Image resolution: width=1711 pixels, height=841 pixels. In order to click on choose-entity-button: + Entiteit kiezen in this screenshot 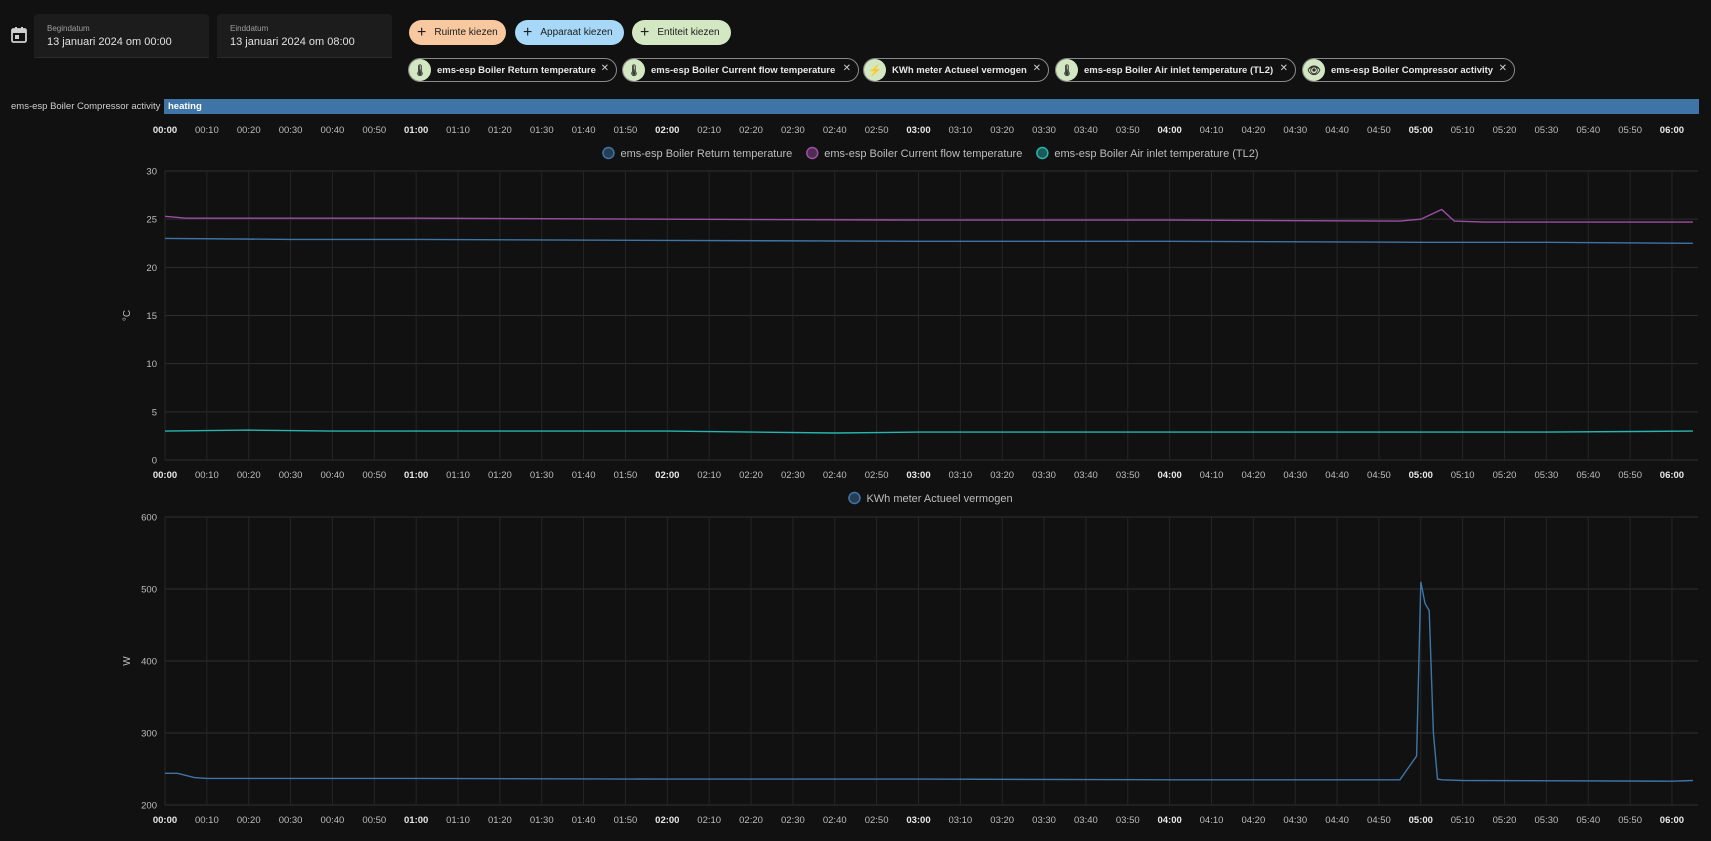, I will do `click(681, 32)`.